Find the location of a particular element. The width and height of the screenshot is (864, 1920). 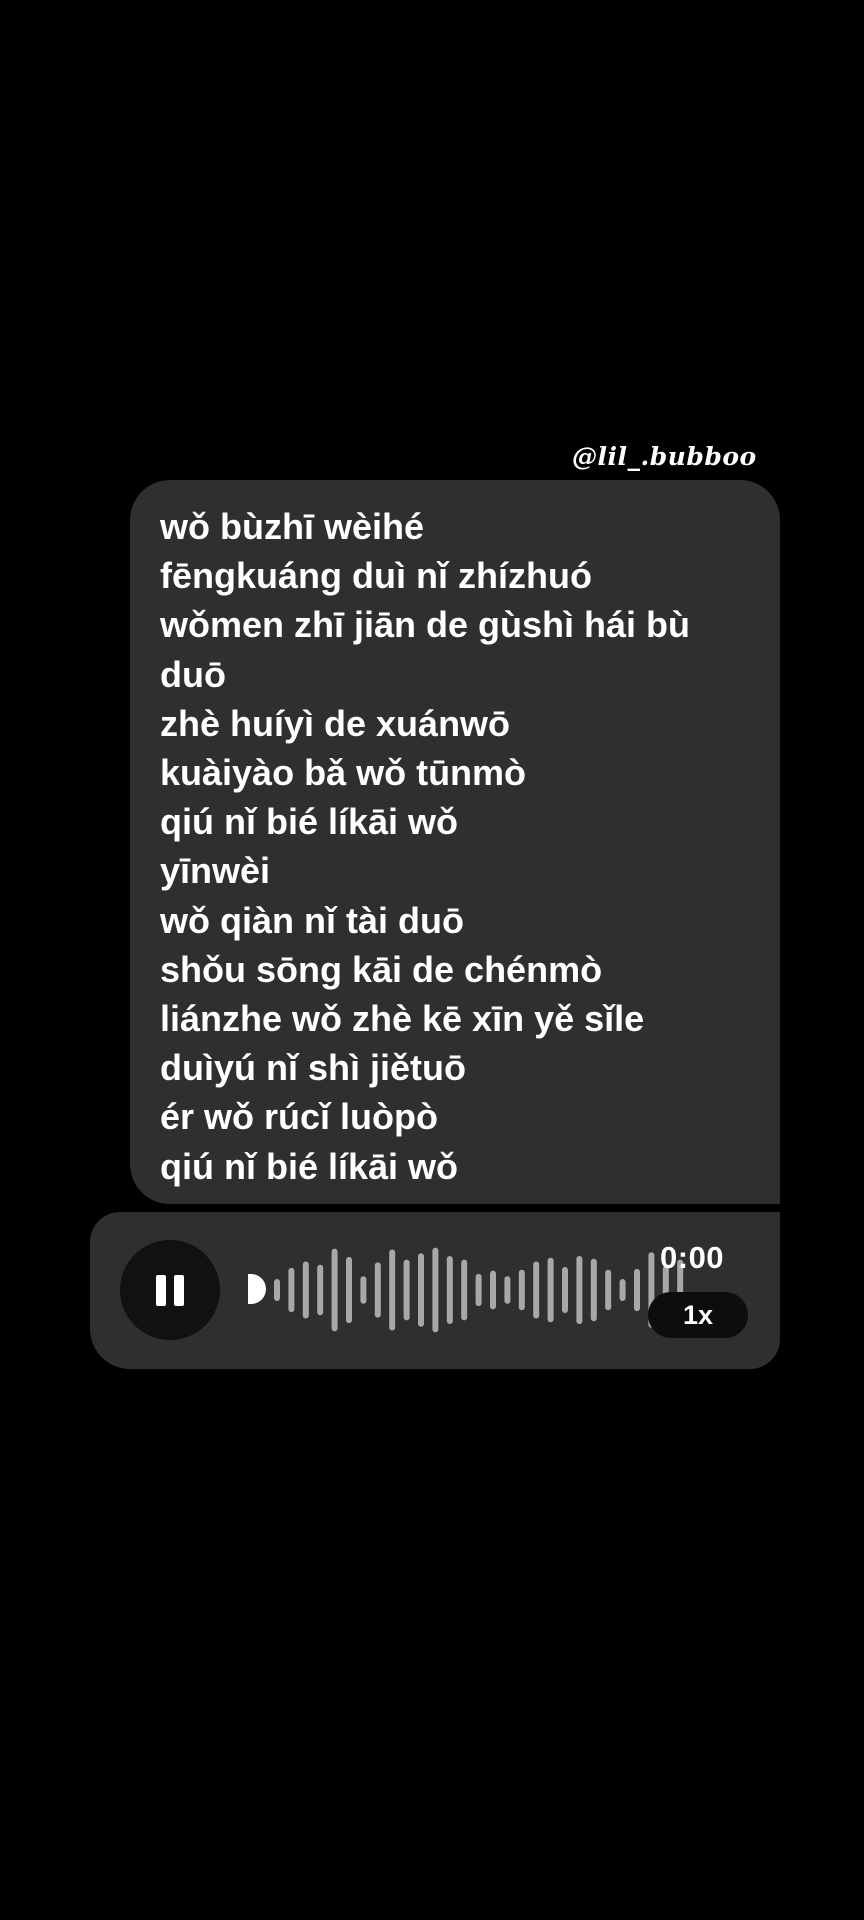

watermark-username: @lil_.bubboo is located at coordinates (664, 456).